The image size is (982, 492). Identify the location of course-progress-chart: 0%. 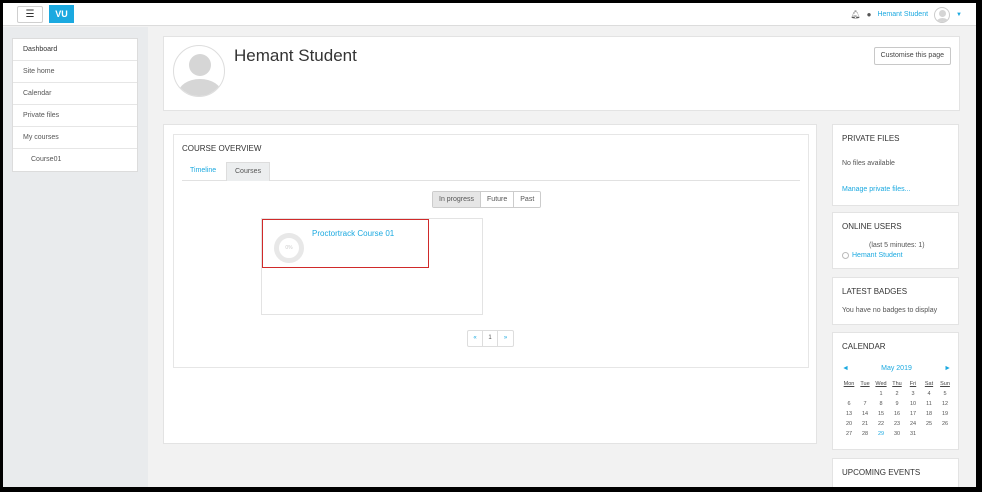
(289, 248).